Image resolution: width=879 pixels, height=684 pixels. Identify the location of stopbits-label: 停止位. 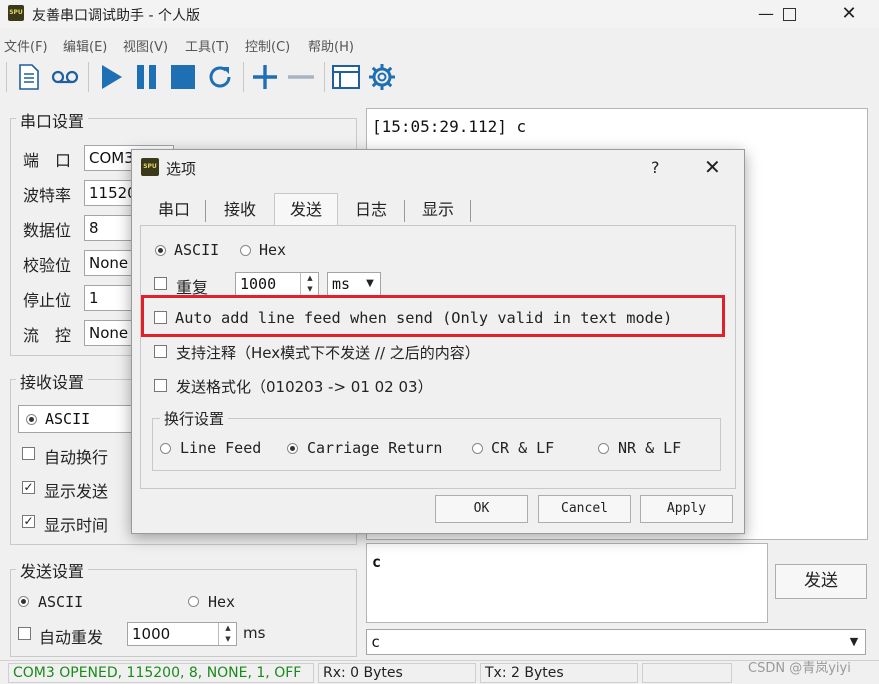
(47, 300).